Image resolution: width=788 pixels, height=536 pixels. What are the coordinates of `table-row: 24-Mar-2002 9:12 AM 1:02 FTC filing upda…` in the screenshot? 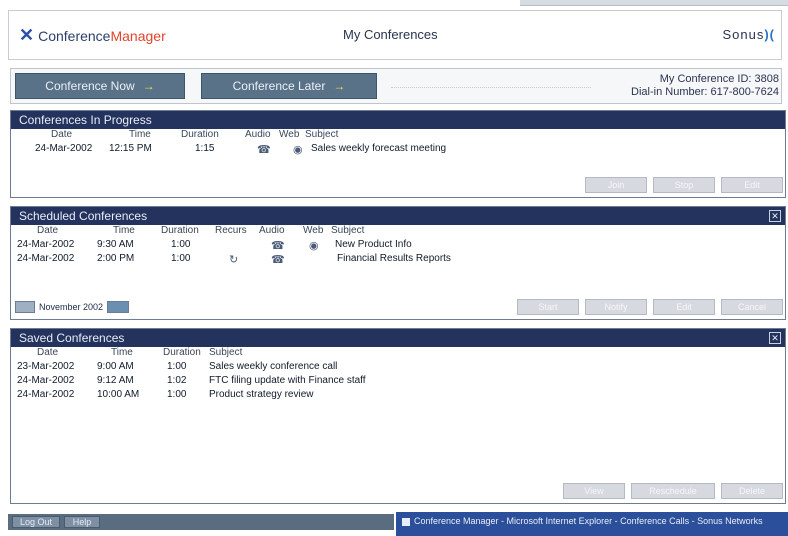 It's located at (398, 382).